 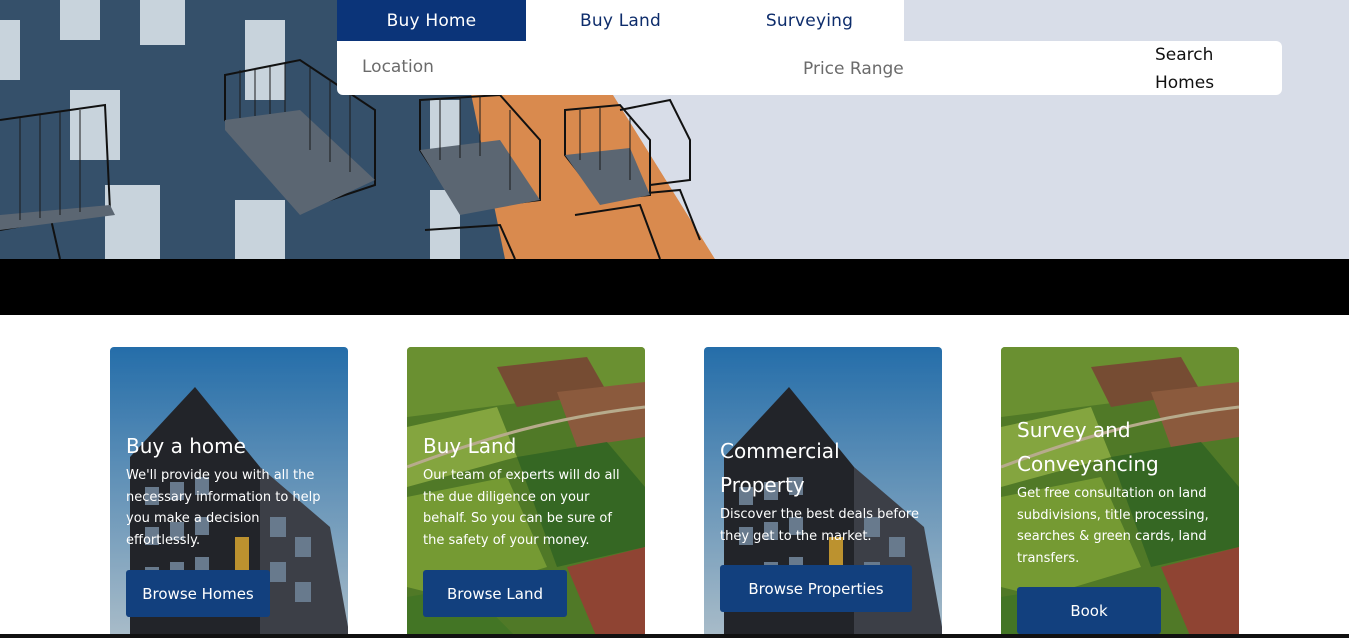 What do you see at coordinates (816, 588) in the screenshot?
I see `browse-properties-button: Browse Properties` at bounding box center [816, 588].